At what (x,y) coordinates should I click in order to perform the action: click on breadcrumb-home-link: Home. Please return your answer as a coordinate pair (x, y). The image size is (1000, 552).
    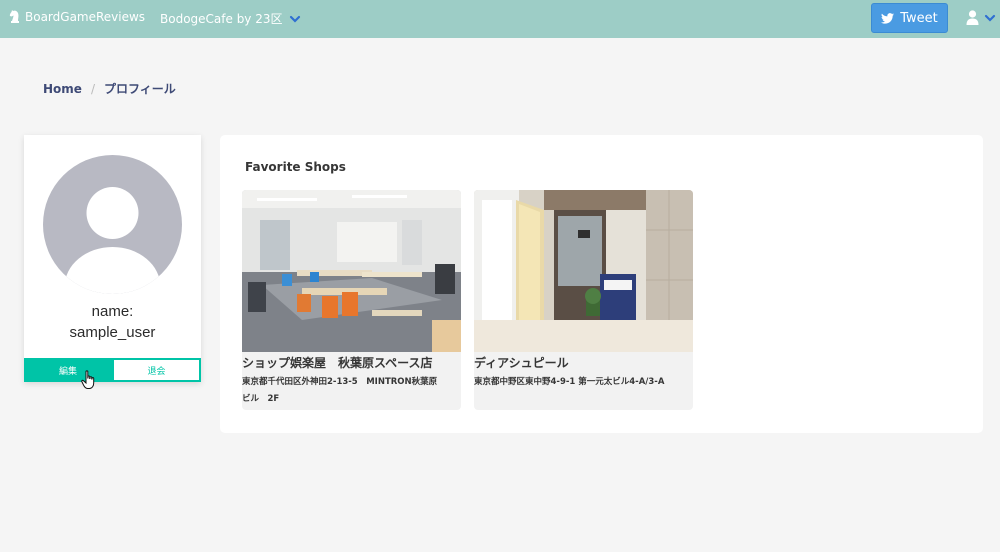
    Looking at the image, I should click on (62, 89).